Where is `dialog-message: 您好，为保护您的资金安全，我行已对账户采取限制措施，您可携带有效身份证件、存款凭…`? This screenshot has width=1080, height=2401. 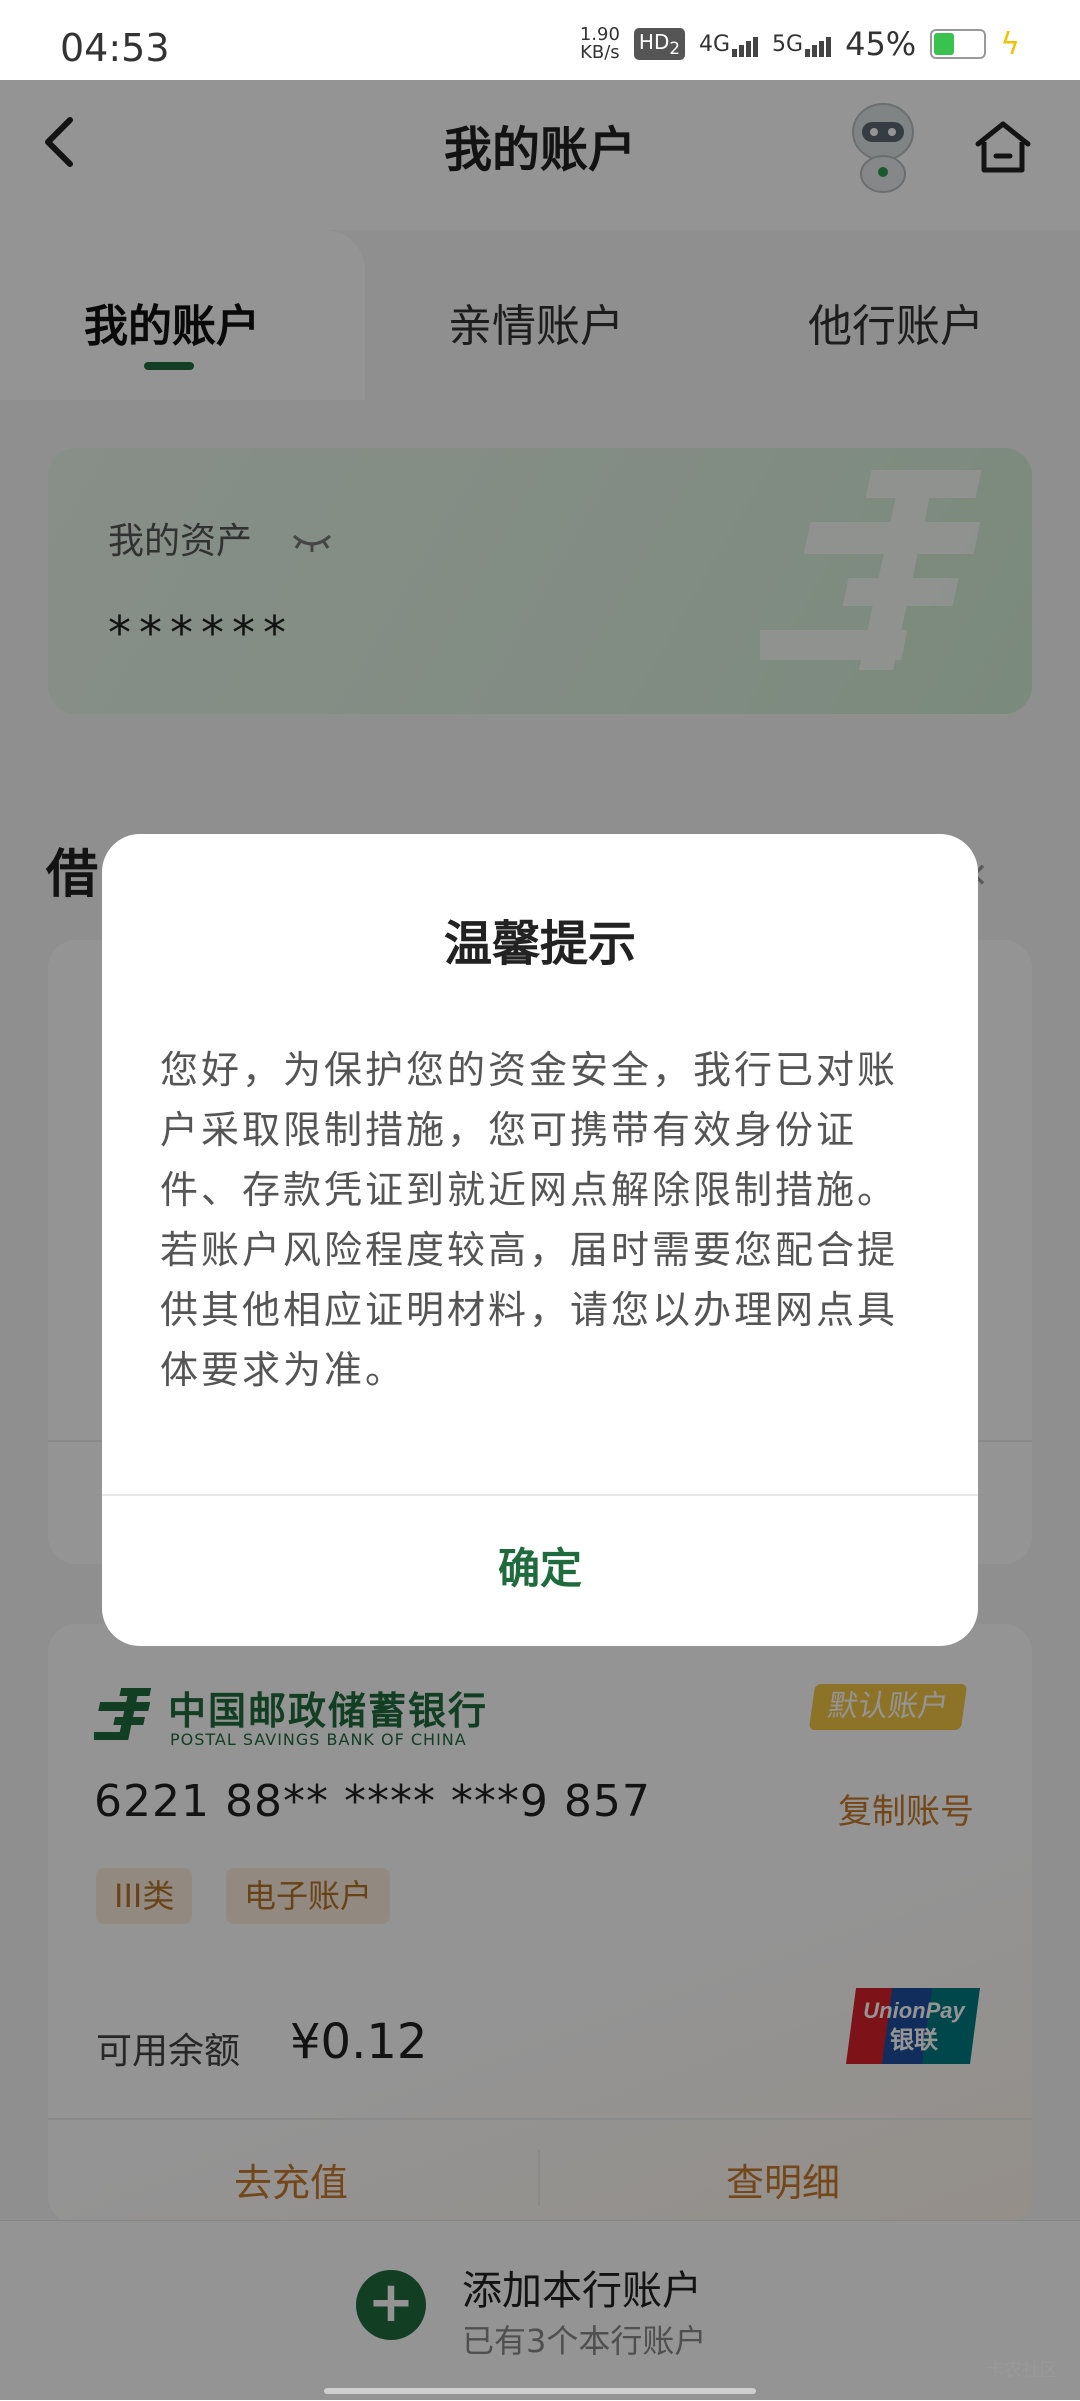 dialog-message: 您好，为保护您的资金安全，我行已对账户采取限制措施，您可携带有效身份证件、存款凭… is located at coordinates (529, 1220).